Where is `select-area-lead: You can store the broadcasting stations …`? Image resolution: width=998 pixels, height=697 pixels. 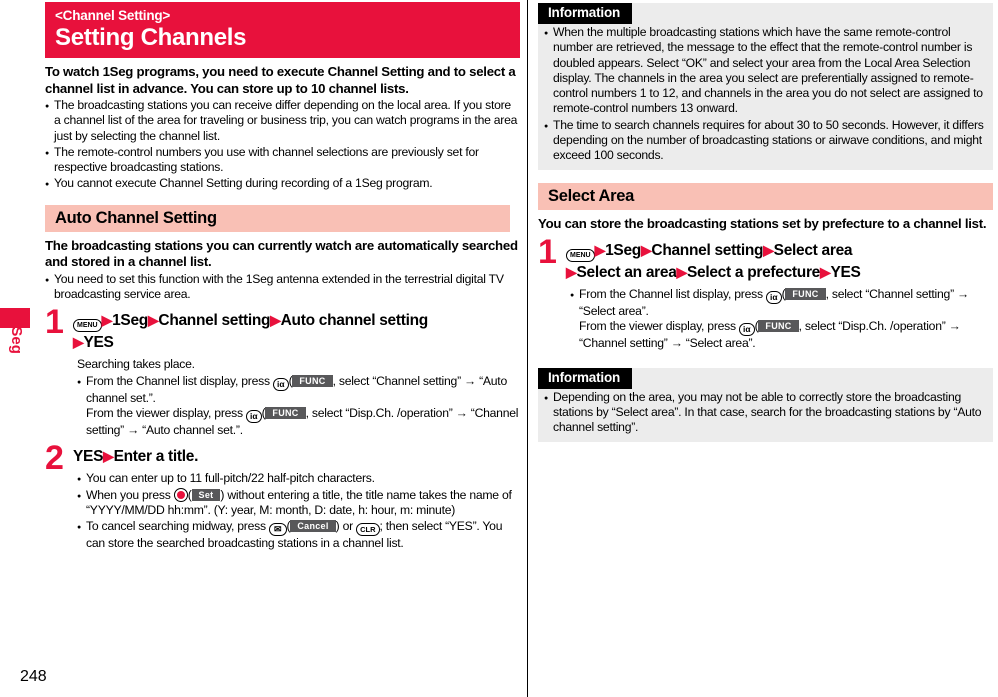
select-area-lead: You can store the broadcasting stations … is located at coordinates (762, 223).